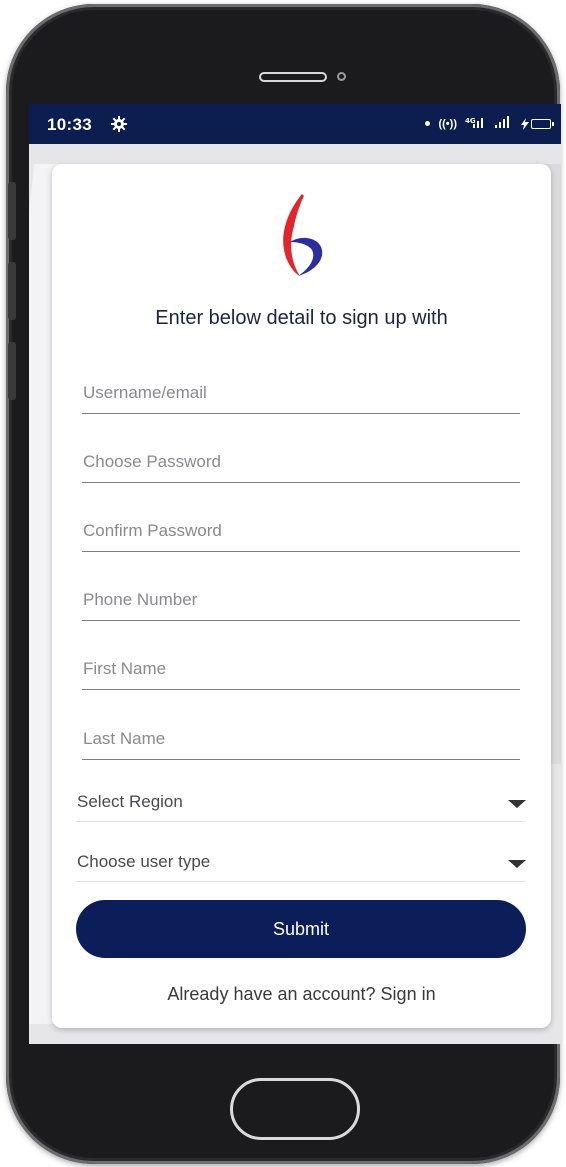  What do you see at coordinates (301, 865) in the screenshot?
I see `user-type-select: Choose user type` at bounding box center [301, 865].